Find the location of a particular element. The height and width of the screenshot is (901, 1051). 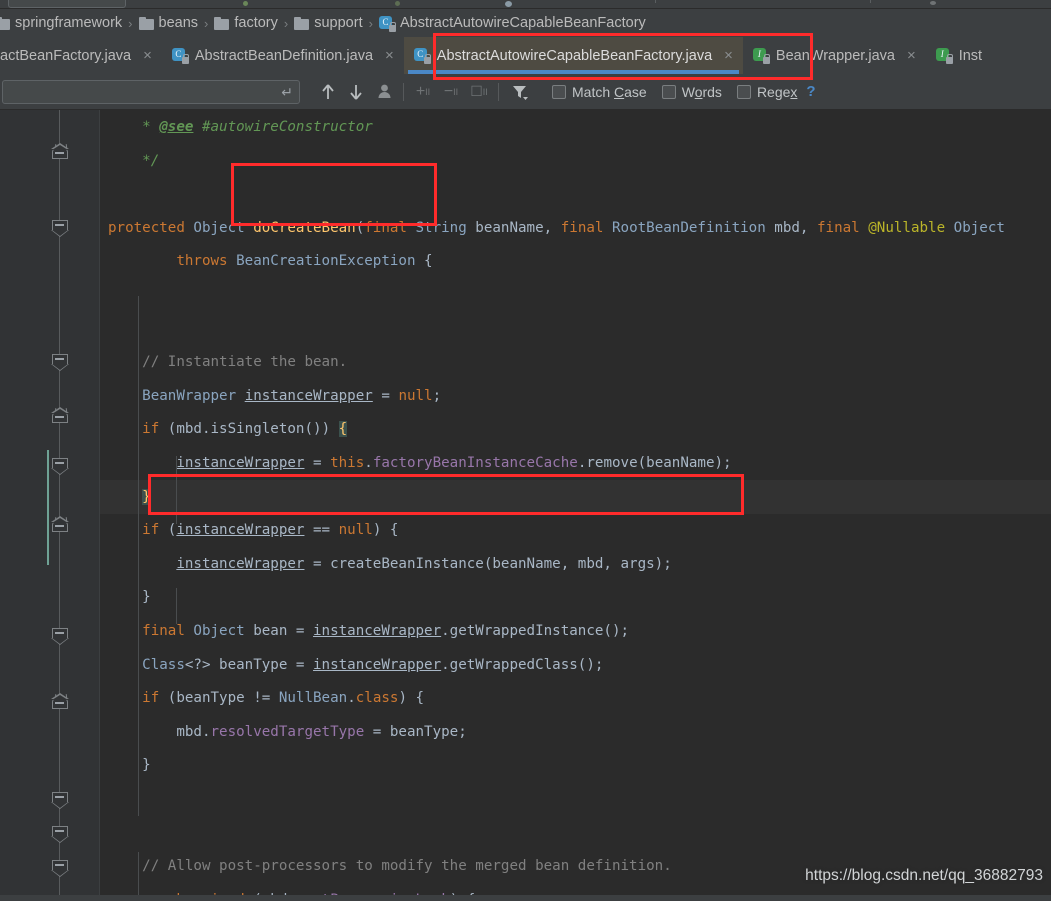

code-token: ) { is located at coordinates (385, 530).